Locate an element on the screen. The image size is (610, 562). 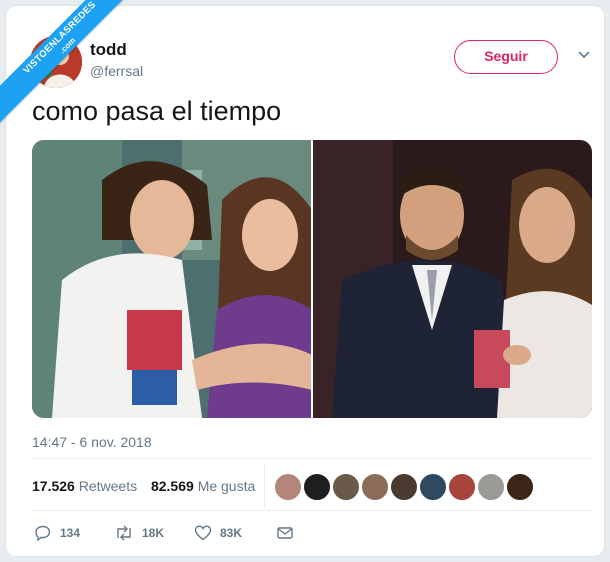
follow-button: Seguir is located at coordinates (506, 57).